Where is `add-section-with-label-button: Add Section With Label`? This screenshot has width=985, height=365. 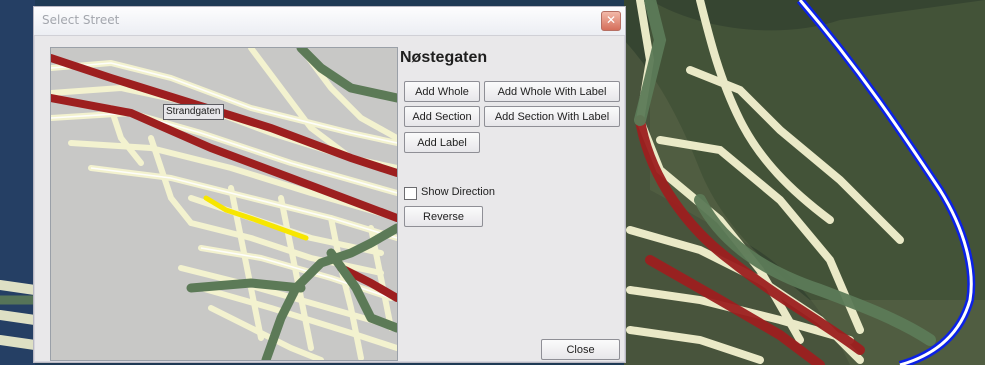
add-section-with-label-button: Add Section With Label is located at coordinates (552, 116).